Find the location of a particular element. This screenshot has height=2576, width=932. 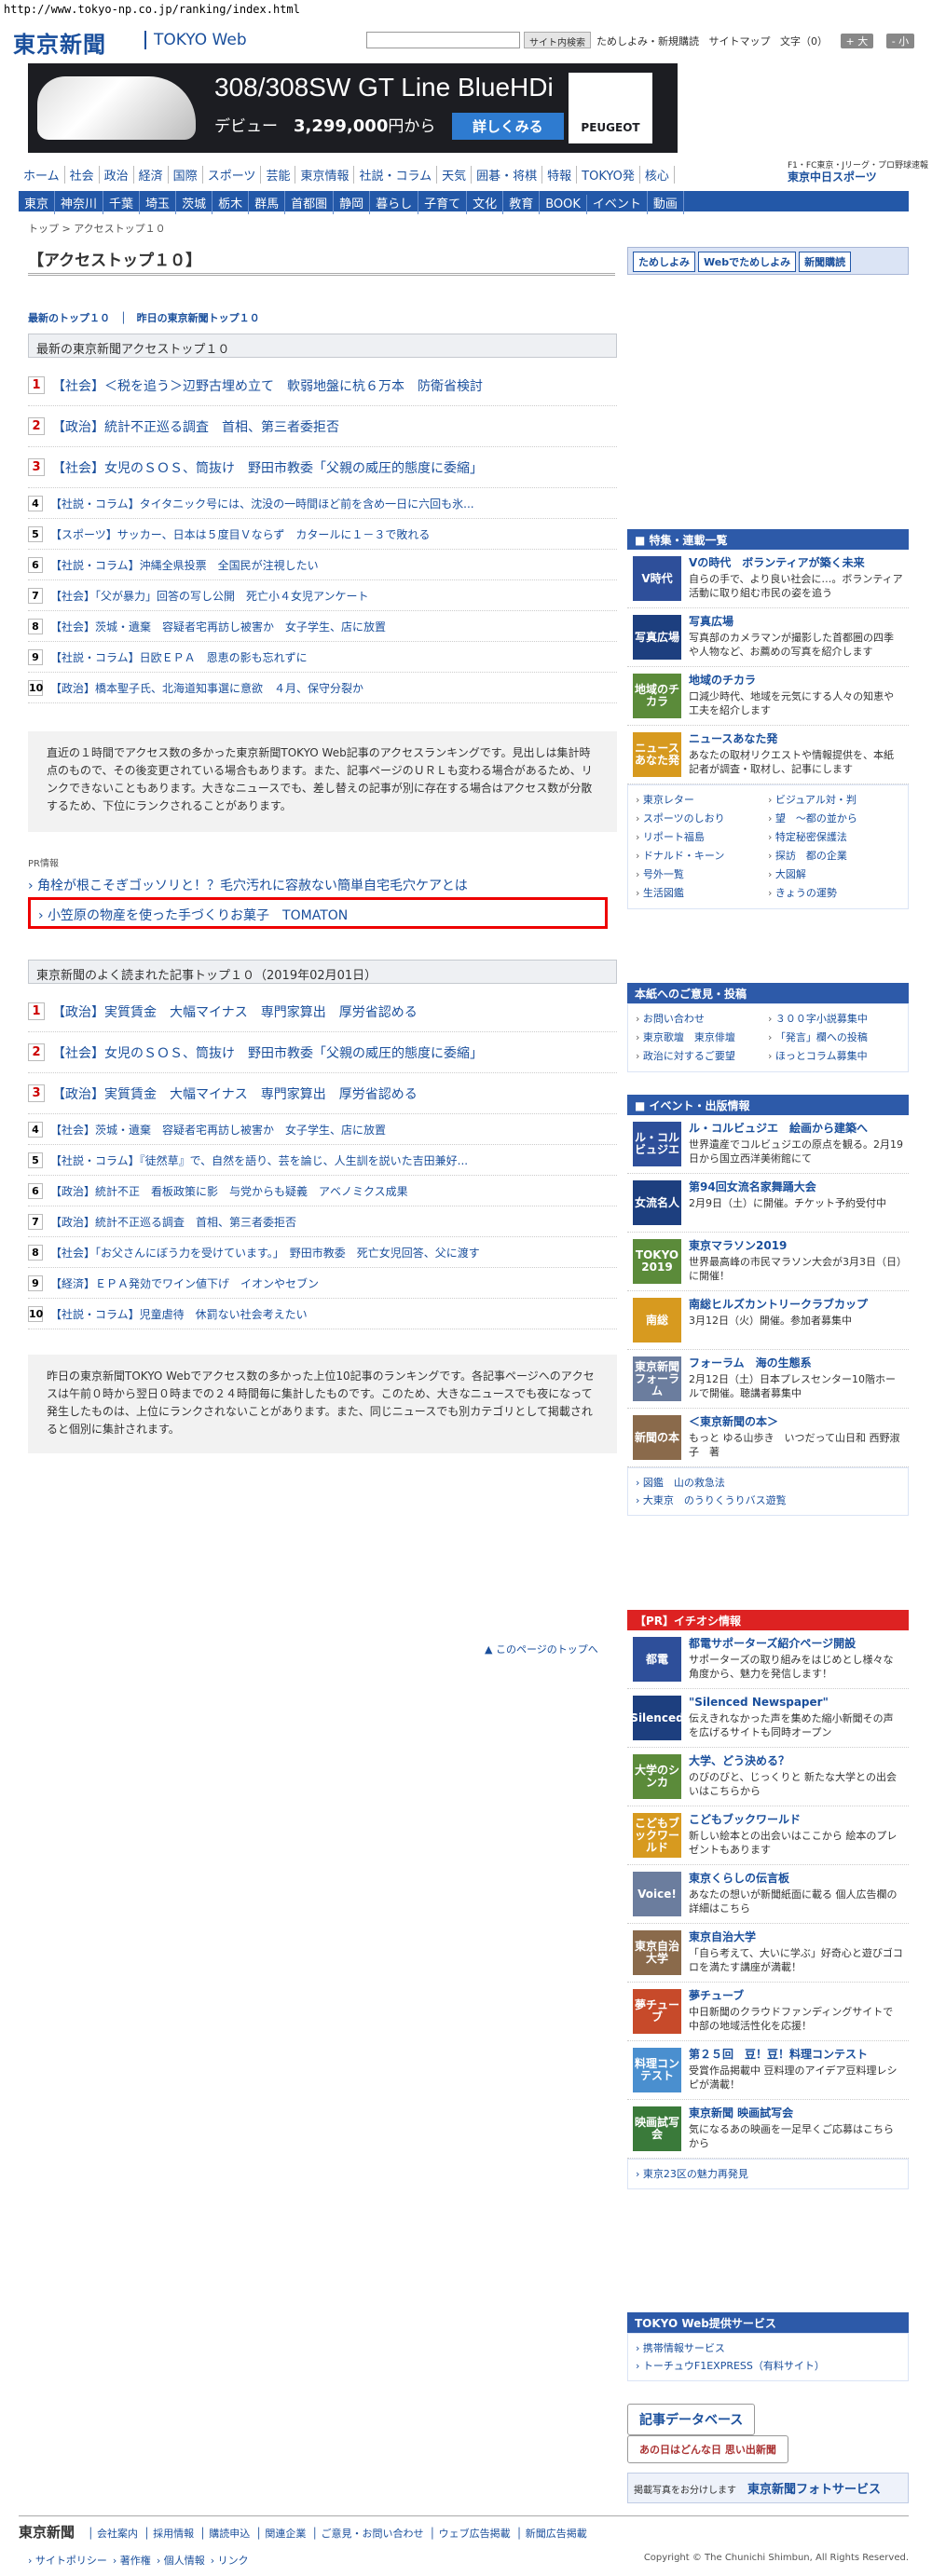

ranking-title-link: 【政治】統計不正 看板政策に影 与党からも疑義 アベノミクス成果 is located at coordinates (229, 1191).